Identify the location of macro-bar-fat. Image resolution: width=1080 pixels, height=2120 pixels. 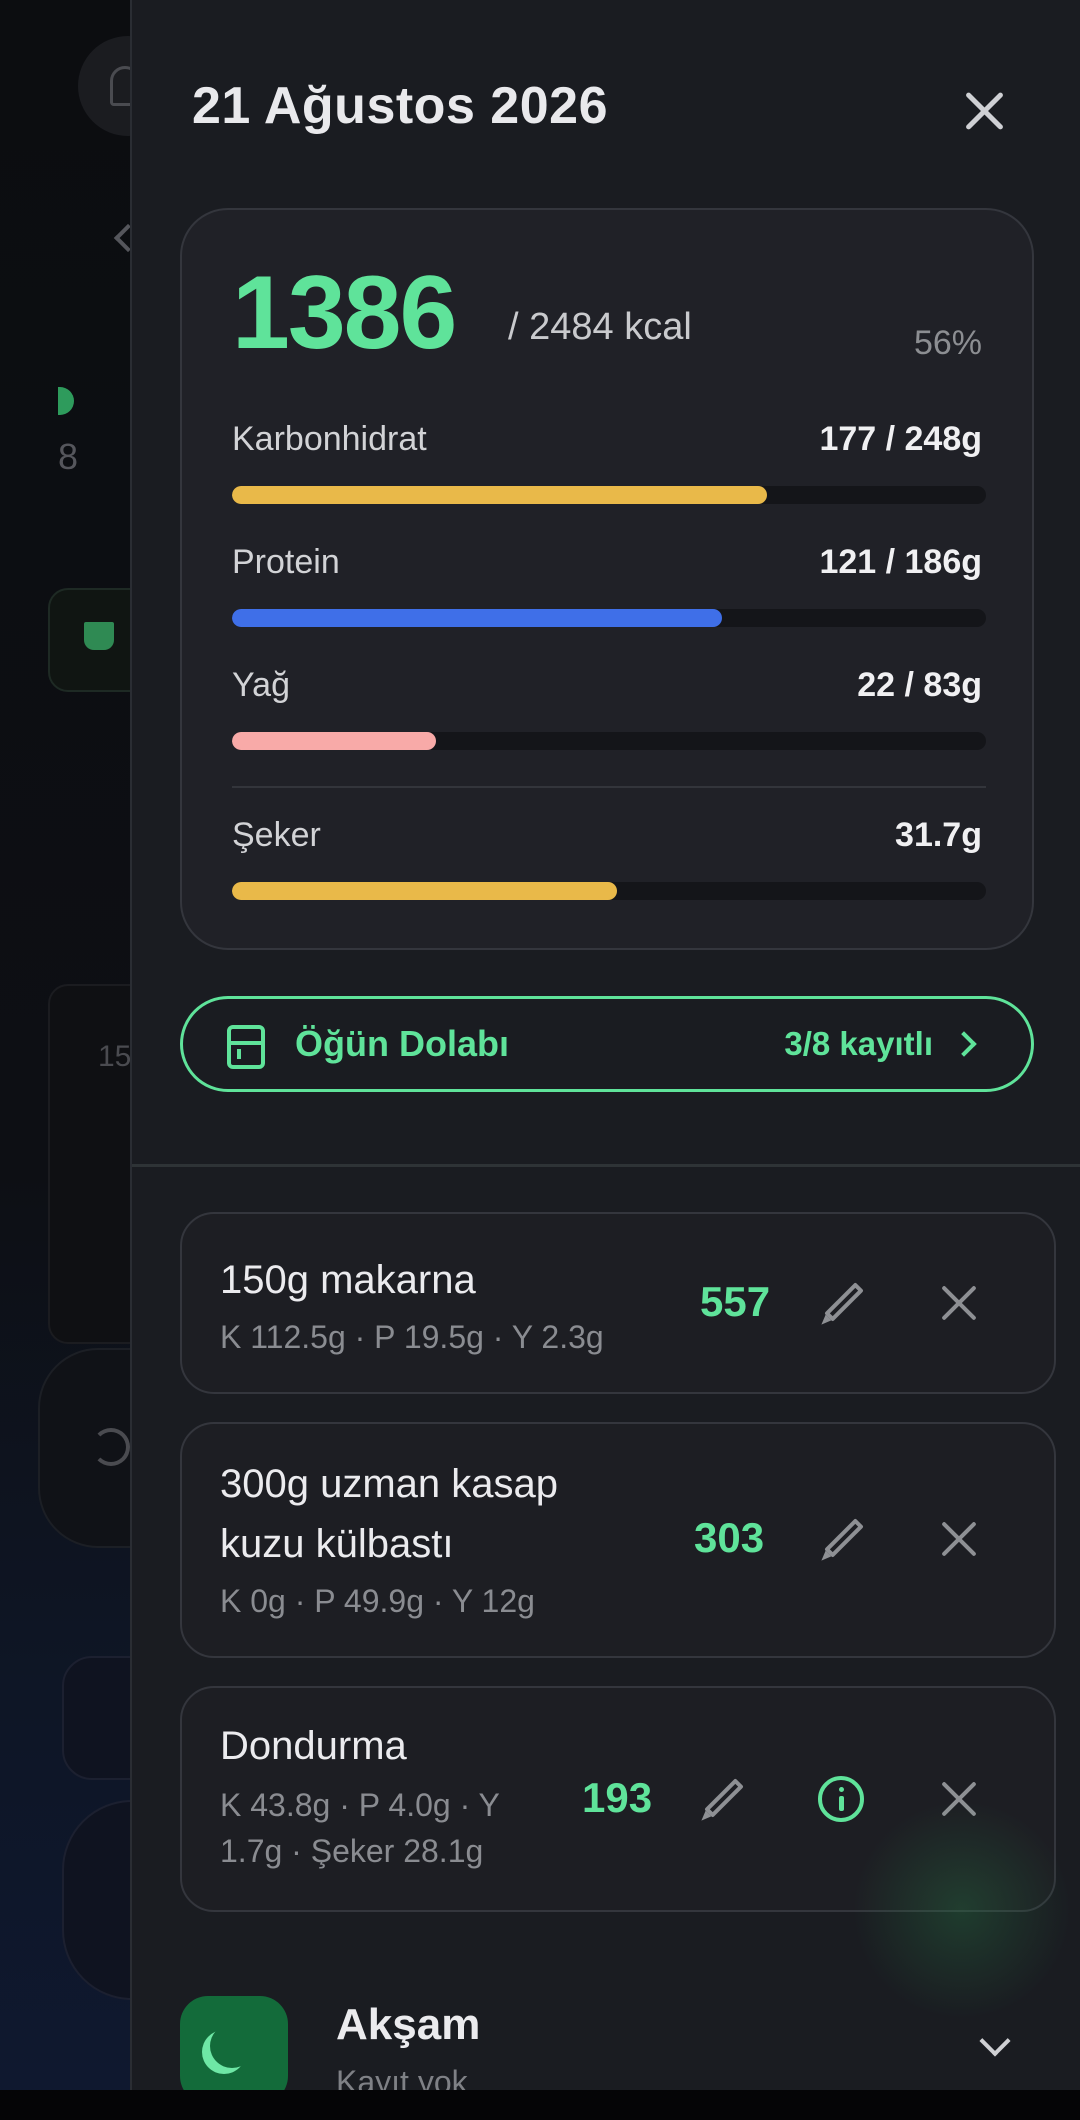
(609, 741).